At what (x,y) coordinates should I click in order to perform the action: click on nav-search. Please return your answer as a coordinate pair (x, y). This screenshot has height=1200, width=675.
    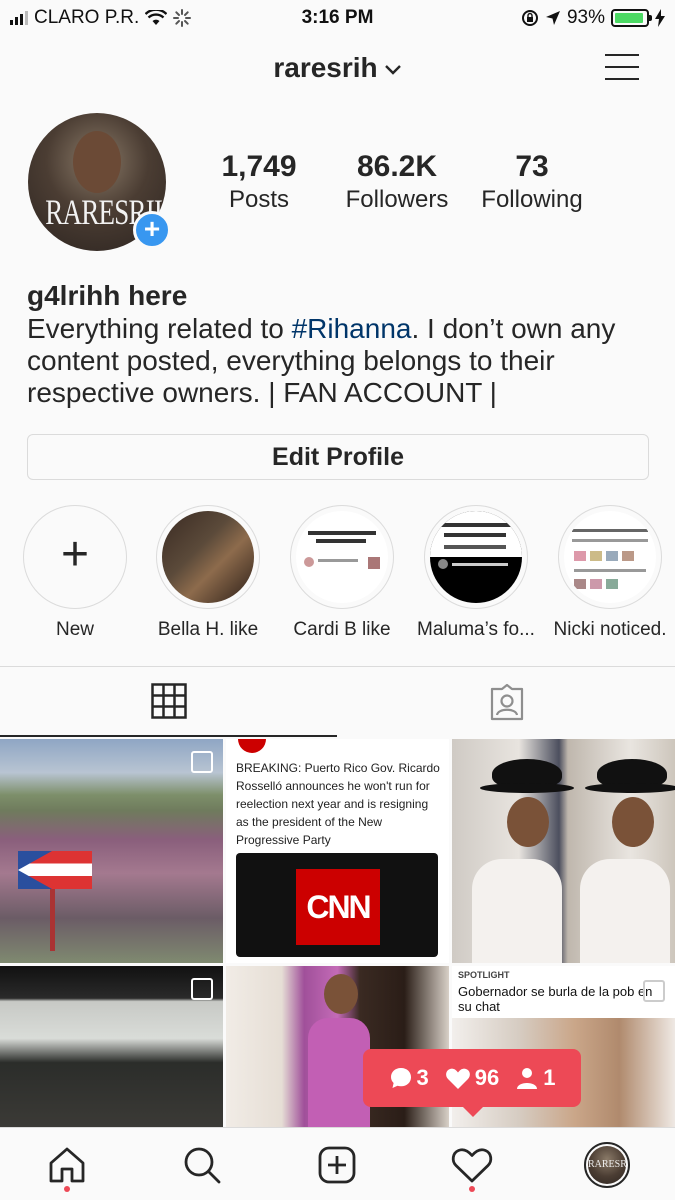
    Looking at the image, I should click on (202, 1165).